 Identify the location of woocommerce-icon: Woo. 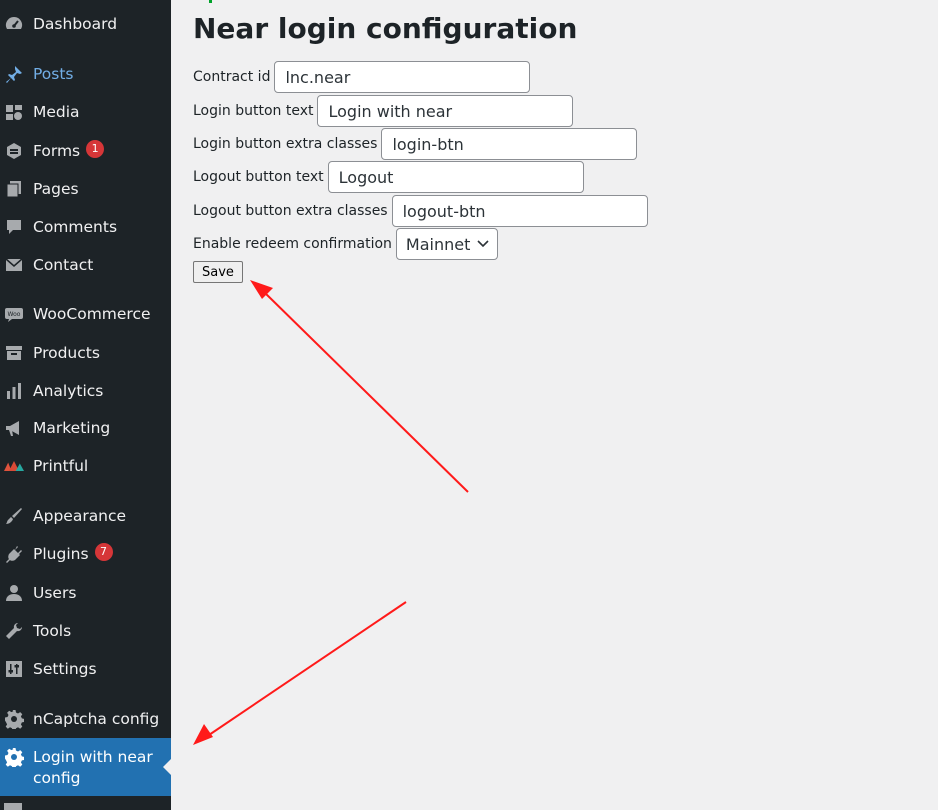
(14, 314).